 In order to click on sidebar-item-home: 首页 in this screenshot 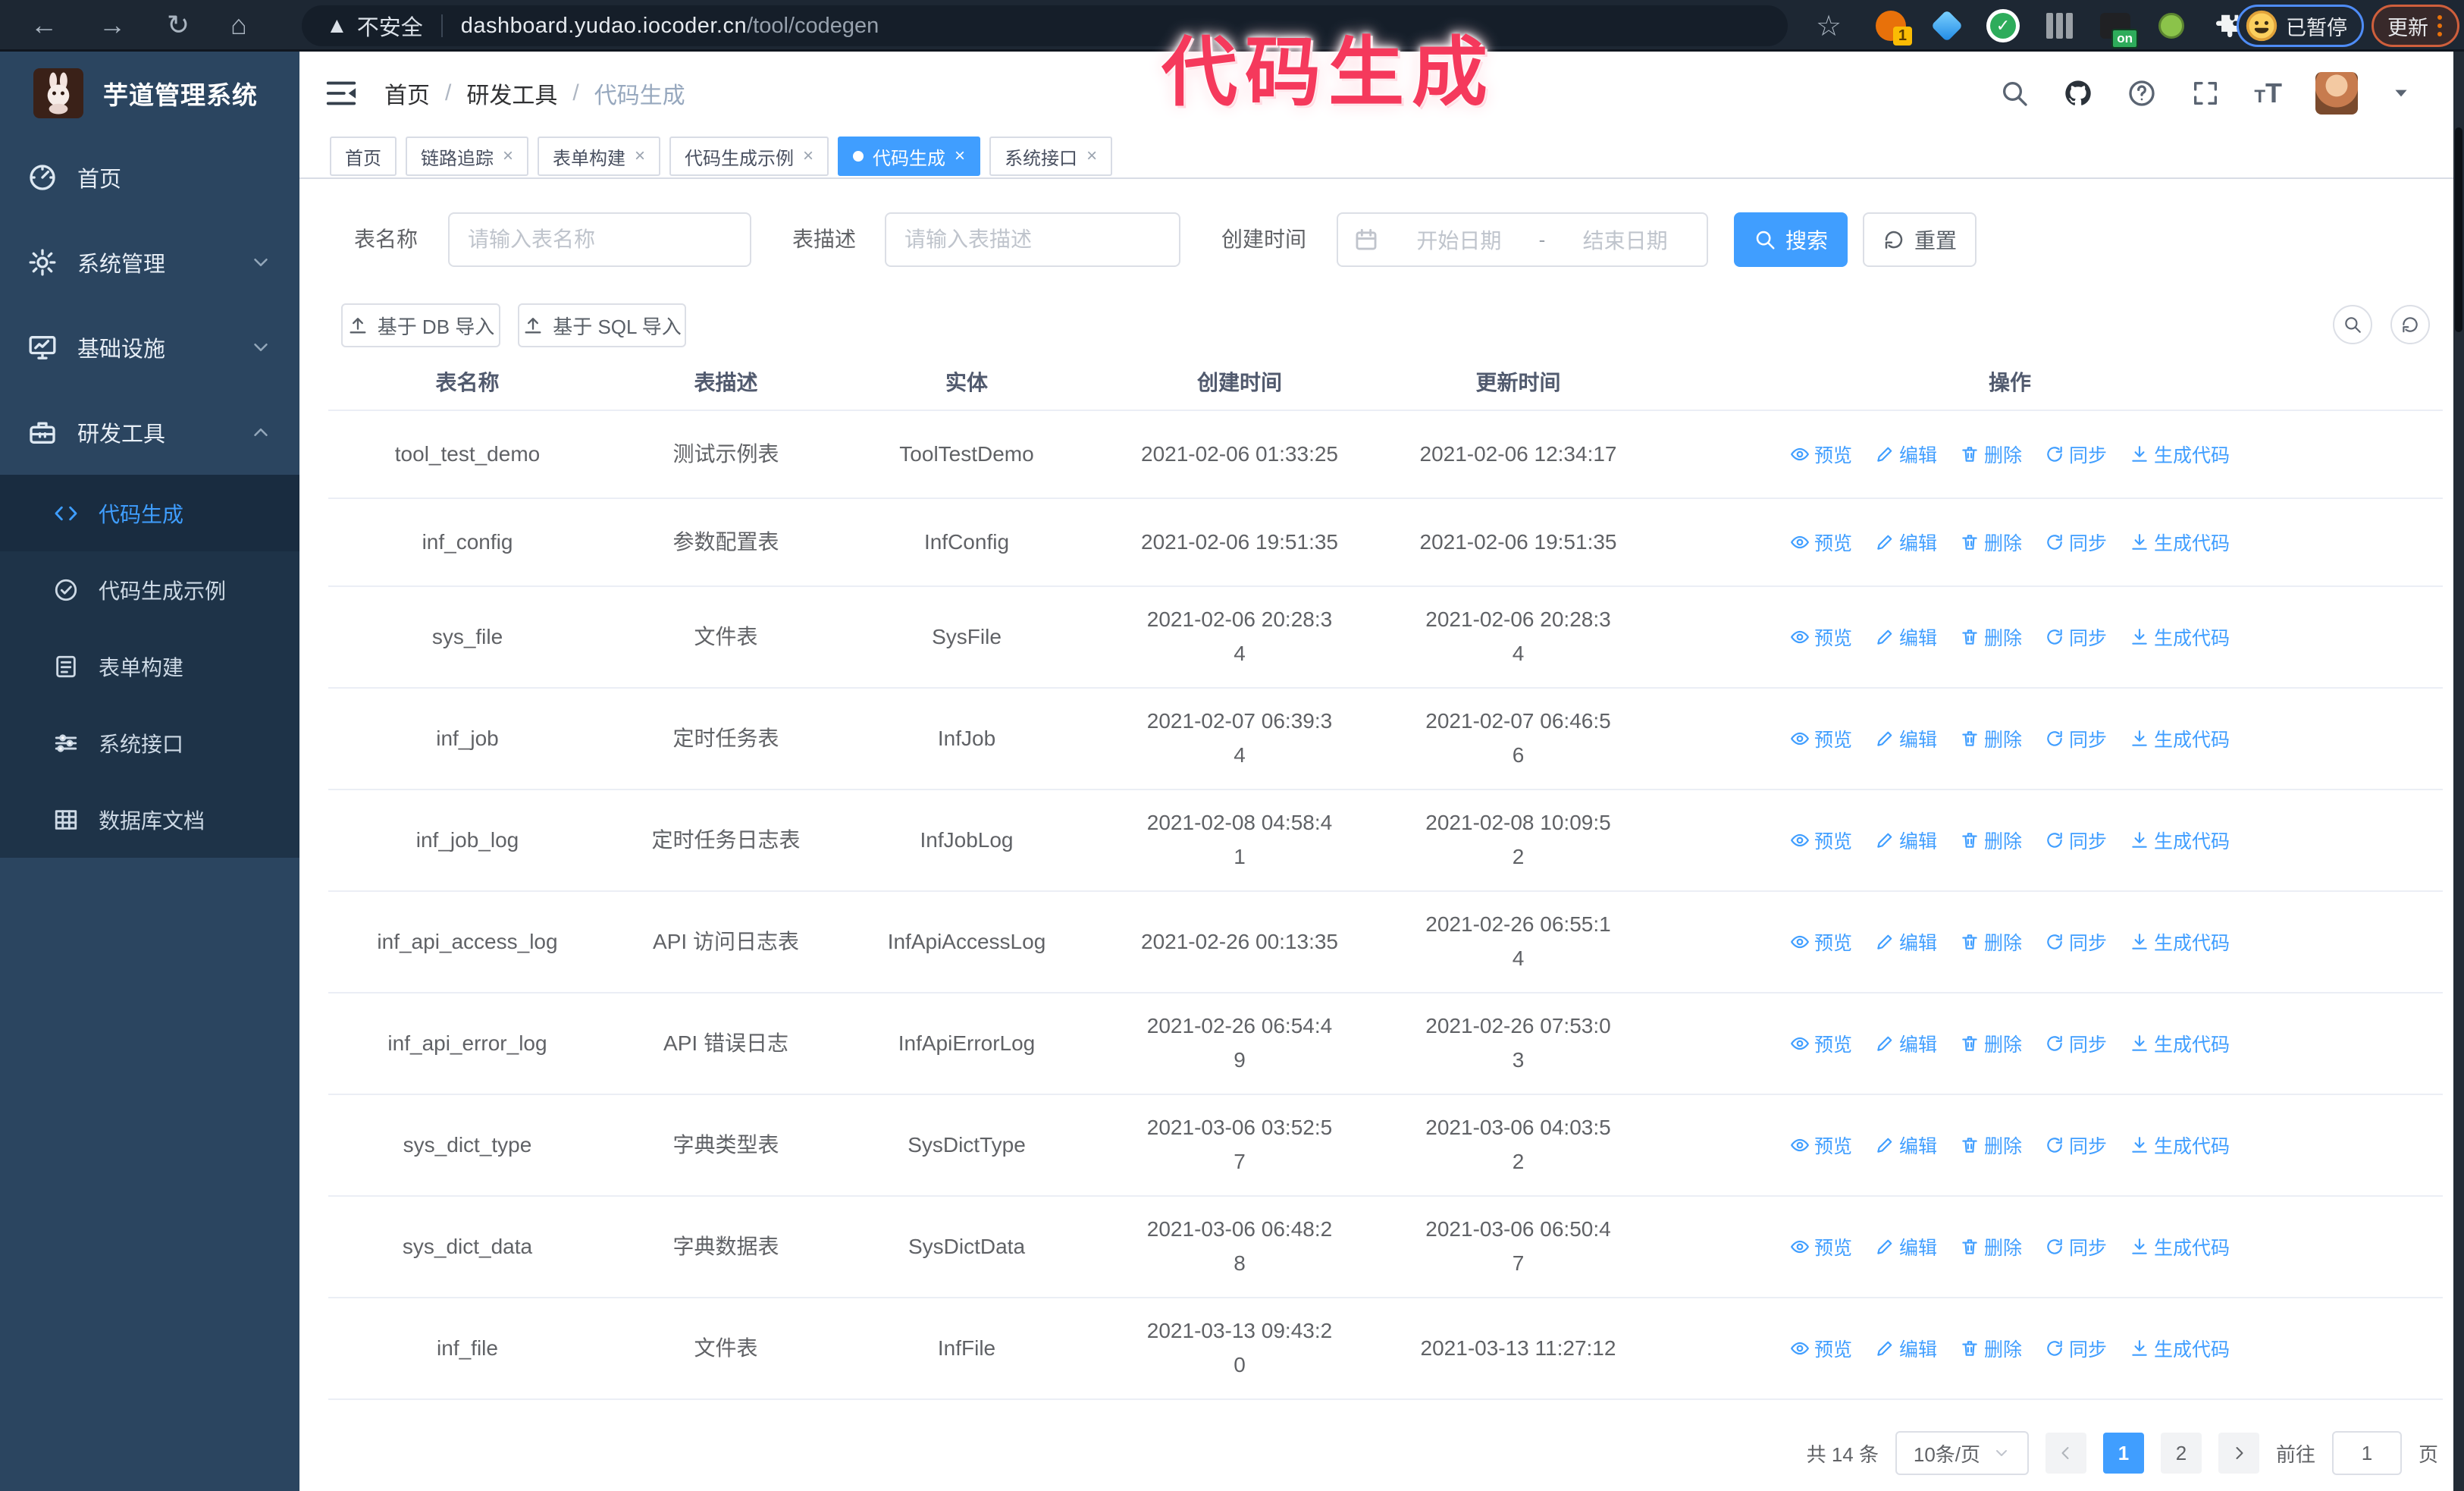, I will do `click(150, 177)`.